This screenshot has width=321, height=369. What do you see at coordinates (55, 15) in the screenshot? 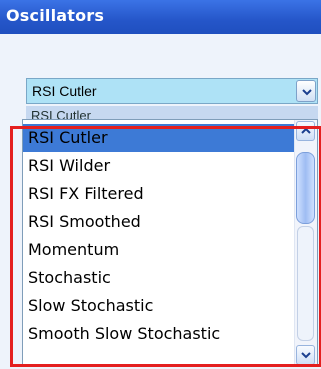
I see `window-title: Oscillators` at bounding box center [55, 15].